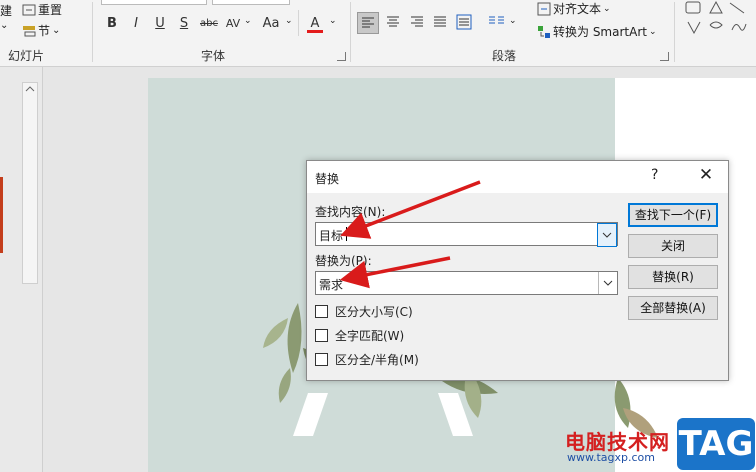 This screenshot has width=756, height=472. Describe the element at coordinates (694, 28) in the screenshot. I see `connector-shape-icon` at that location.